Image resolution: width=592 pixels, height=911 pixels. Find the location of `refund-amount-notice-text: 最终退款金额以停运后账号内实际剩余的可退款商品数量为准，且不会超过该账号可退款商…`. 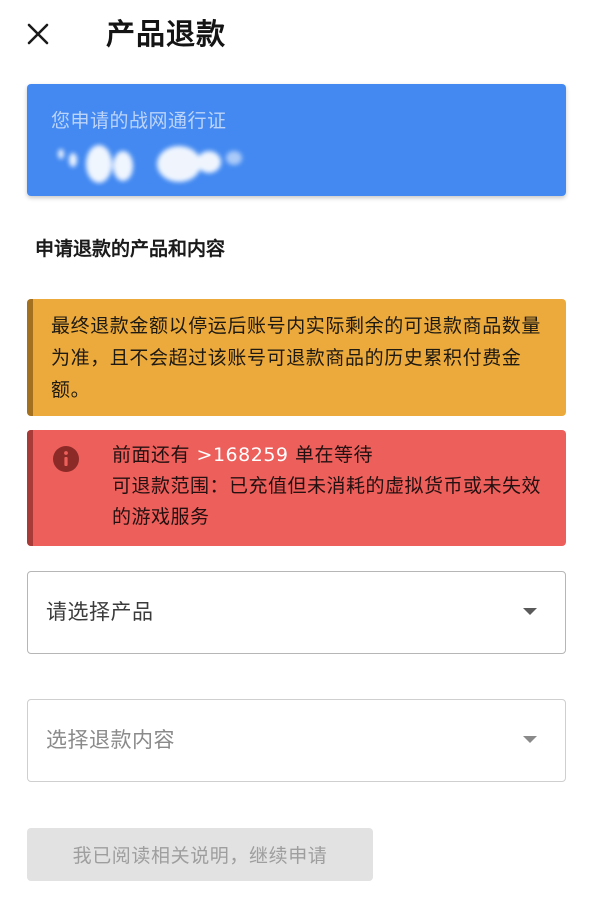

refund-amount-notice-text: 最终退款金额以停运后账号内实际剩余的可退款商品数量为准，且不会超过该账号可退款商… is located at coordinates (296, 358).